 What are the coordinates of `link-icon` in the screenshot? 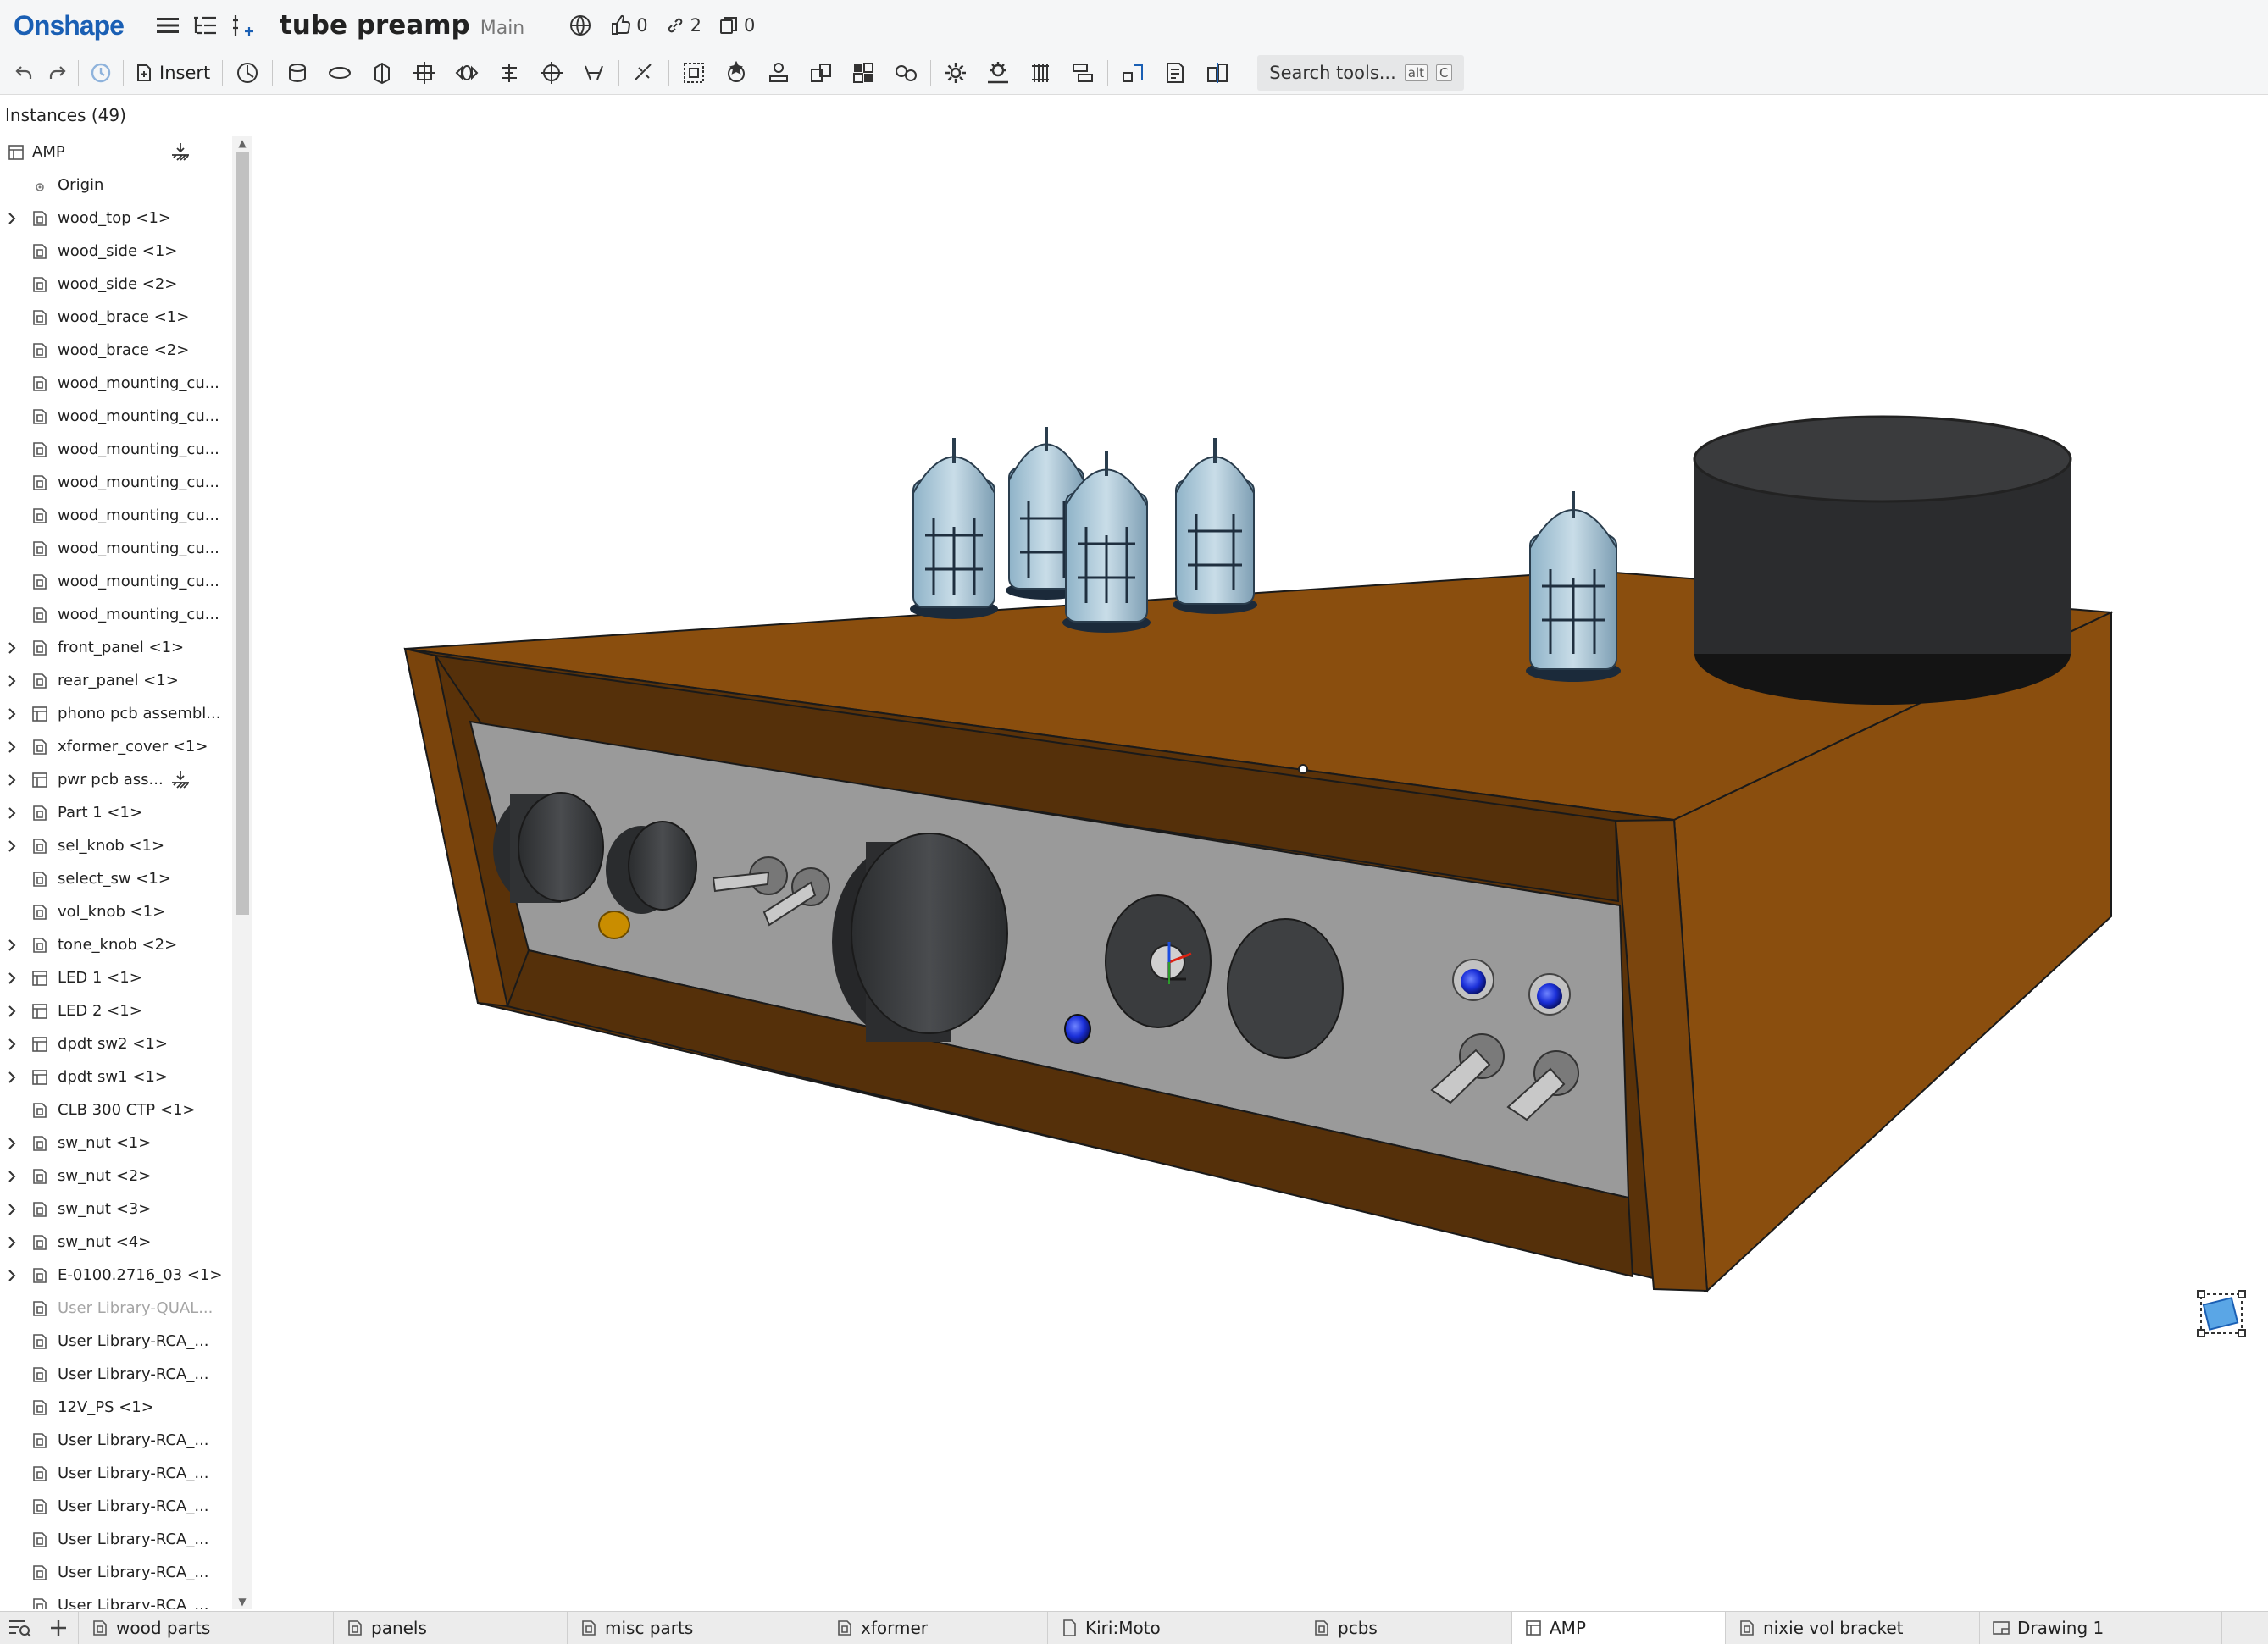 It's located at (675, 25).